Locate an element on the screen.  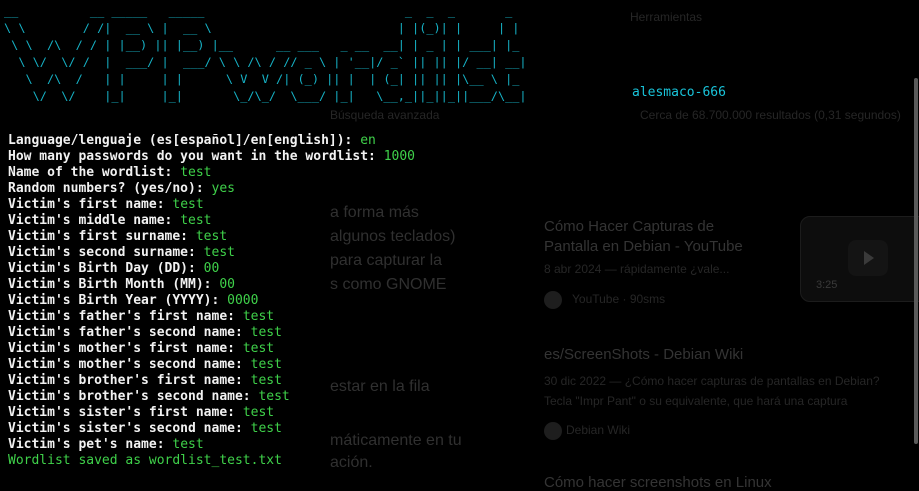
advanced-search-link: Búsqueda avanzada is located at coordinates (385, 115).